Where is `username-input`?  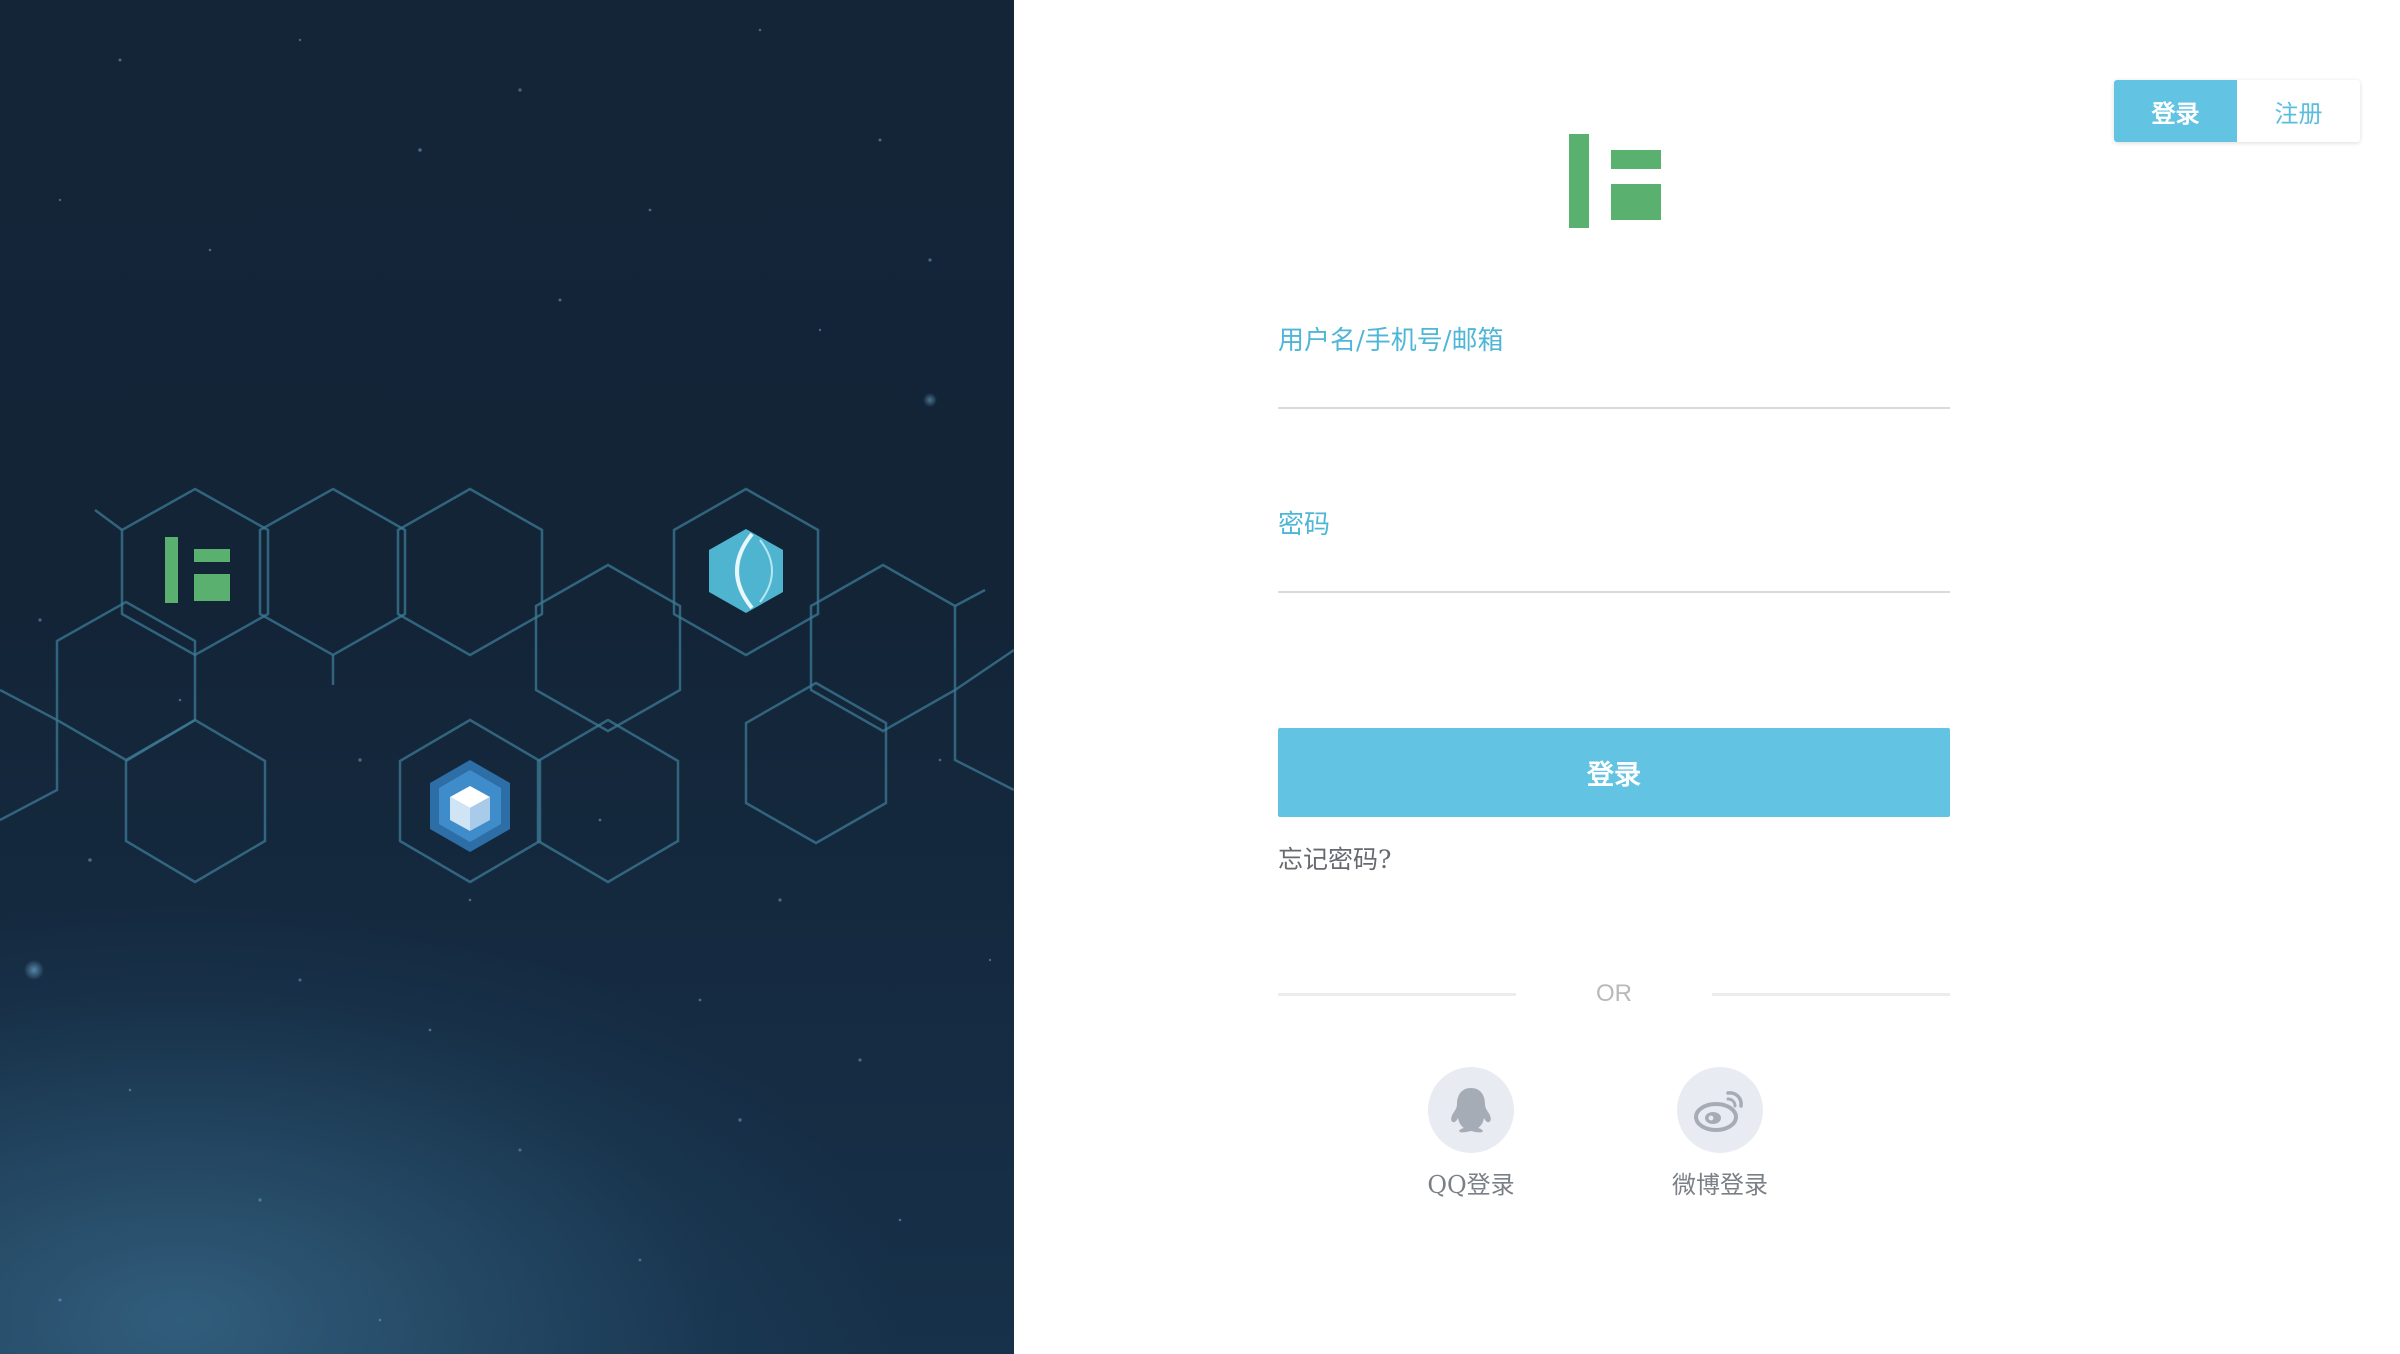 username-input is located at coordinates (1614, 383).